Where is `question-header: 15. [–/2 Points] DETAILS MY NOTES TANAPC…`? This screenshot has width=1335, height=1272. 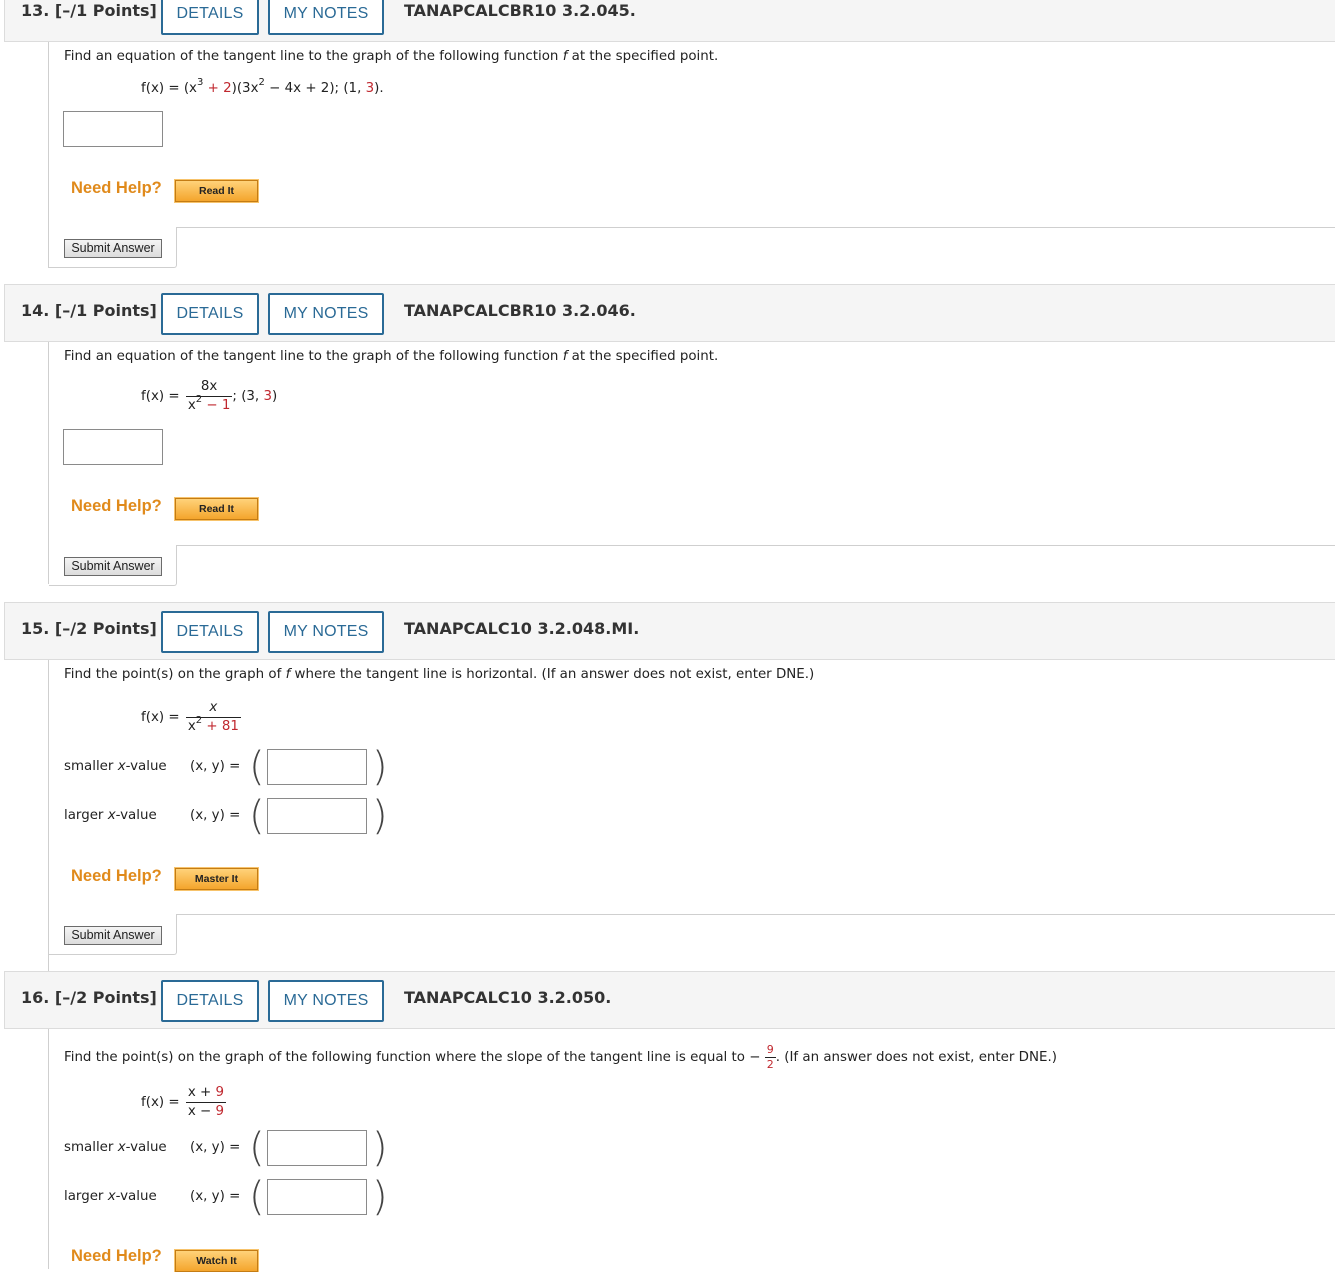 question-header: 15. [–/2 Points] DETAILS MY NOTES TANAPC… is located at coordinates (669, 631).